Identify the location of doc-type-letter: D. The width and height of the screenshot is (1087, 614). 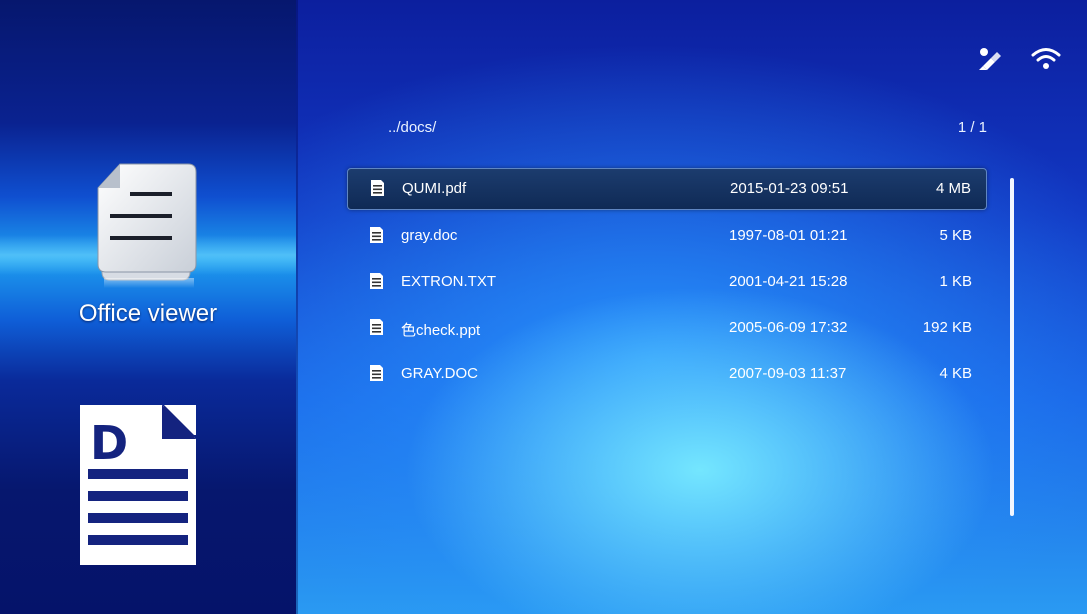
(109, 443).